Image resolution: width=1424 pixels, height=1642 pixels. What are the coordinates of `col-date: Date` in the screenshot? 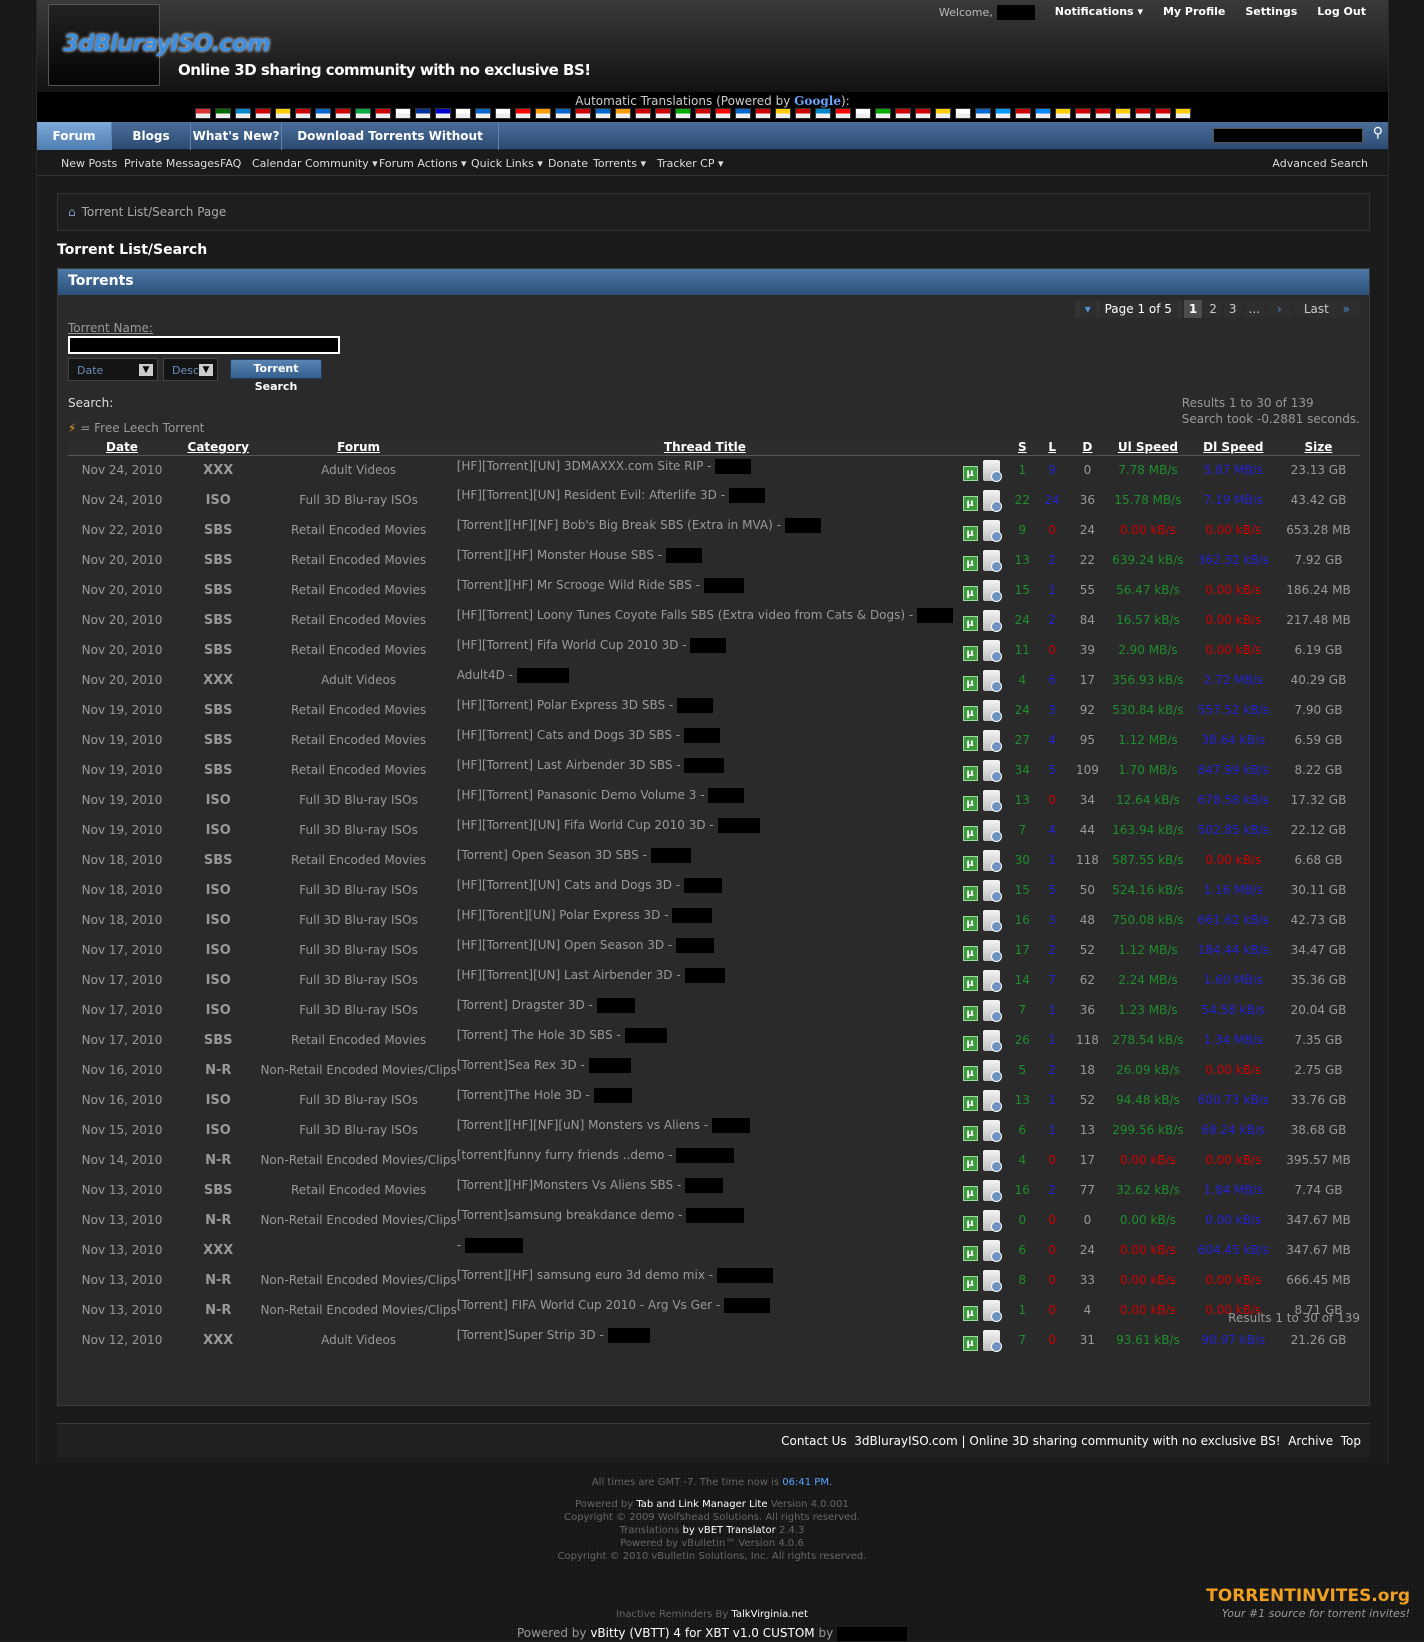 It's located at (122, 447).